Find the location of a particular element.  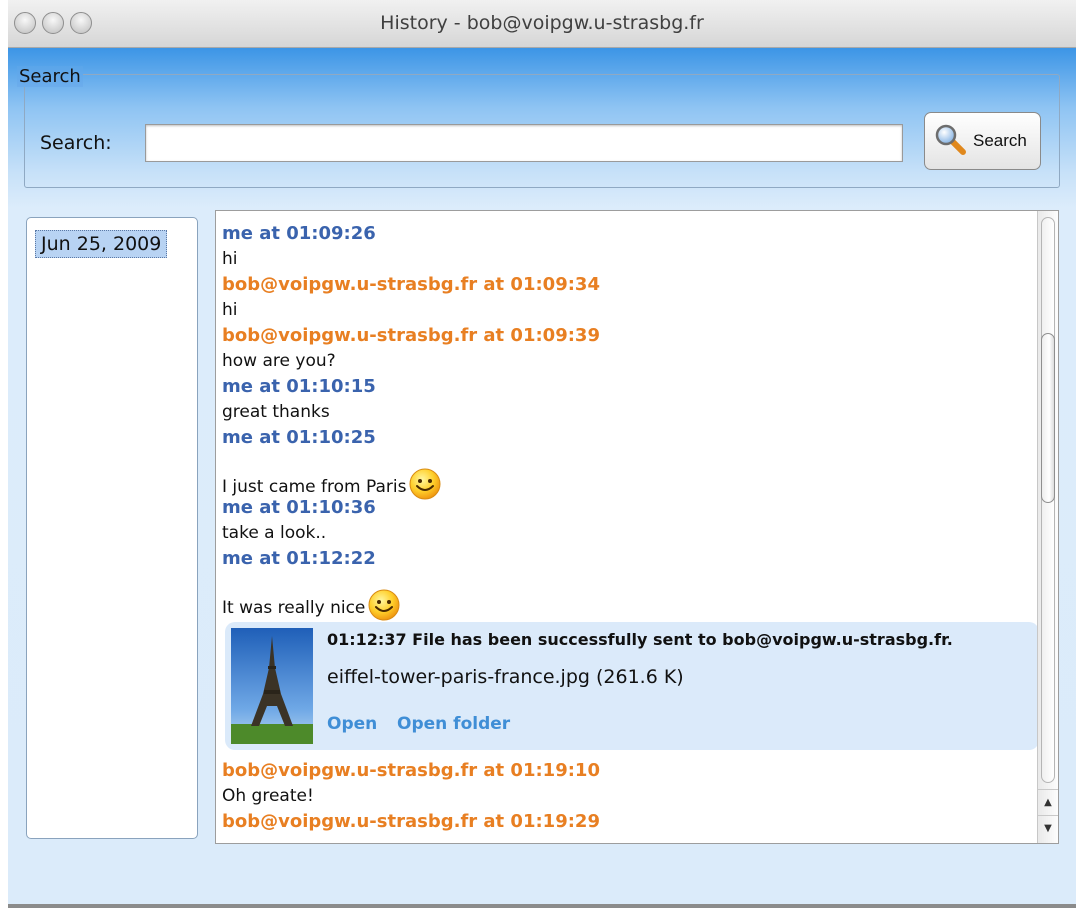

open-folder-link: Open folder is located at coordinates (453, 724).